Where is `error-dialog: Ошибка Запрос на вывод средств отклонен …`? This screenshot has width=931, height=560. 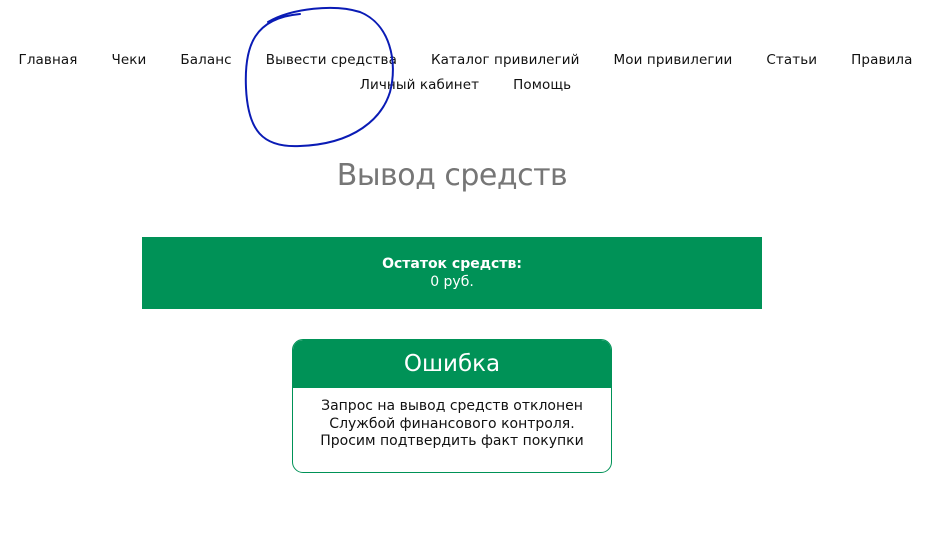 error-dialog: Ошибка Запрос на вывод средств отклонен … is located at coordinates (452, 406).